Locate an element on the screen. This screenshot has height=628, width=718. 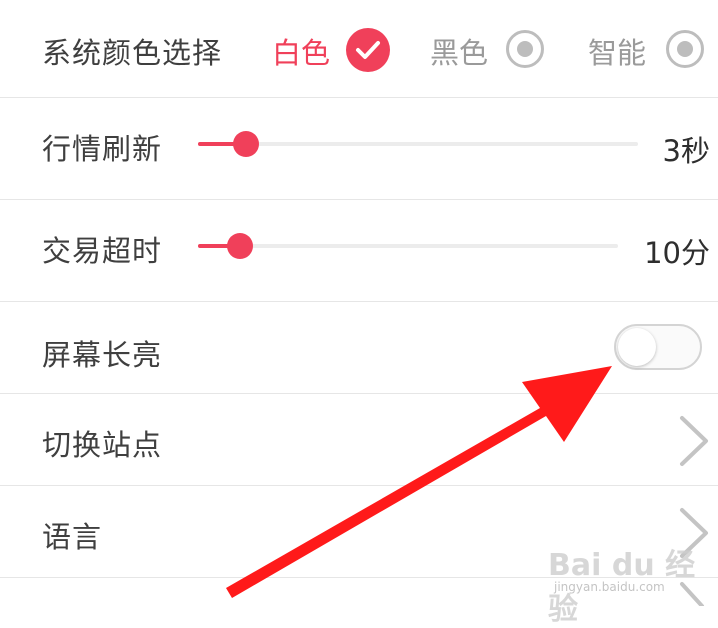
color-option-black-label: 黑色 is located at coordinates (459, 53).